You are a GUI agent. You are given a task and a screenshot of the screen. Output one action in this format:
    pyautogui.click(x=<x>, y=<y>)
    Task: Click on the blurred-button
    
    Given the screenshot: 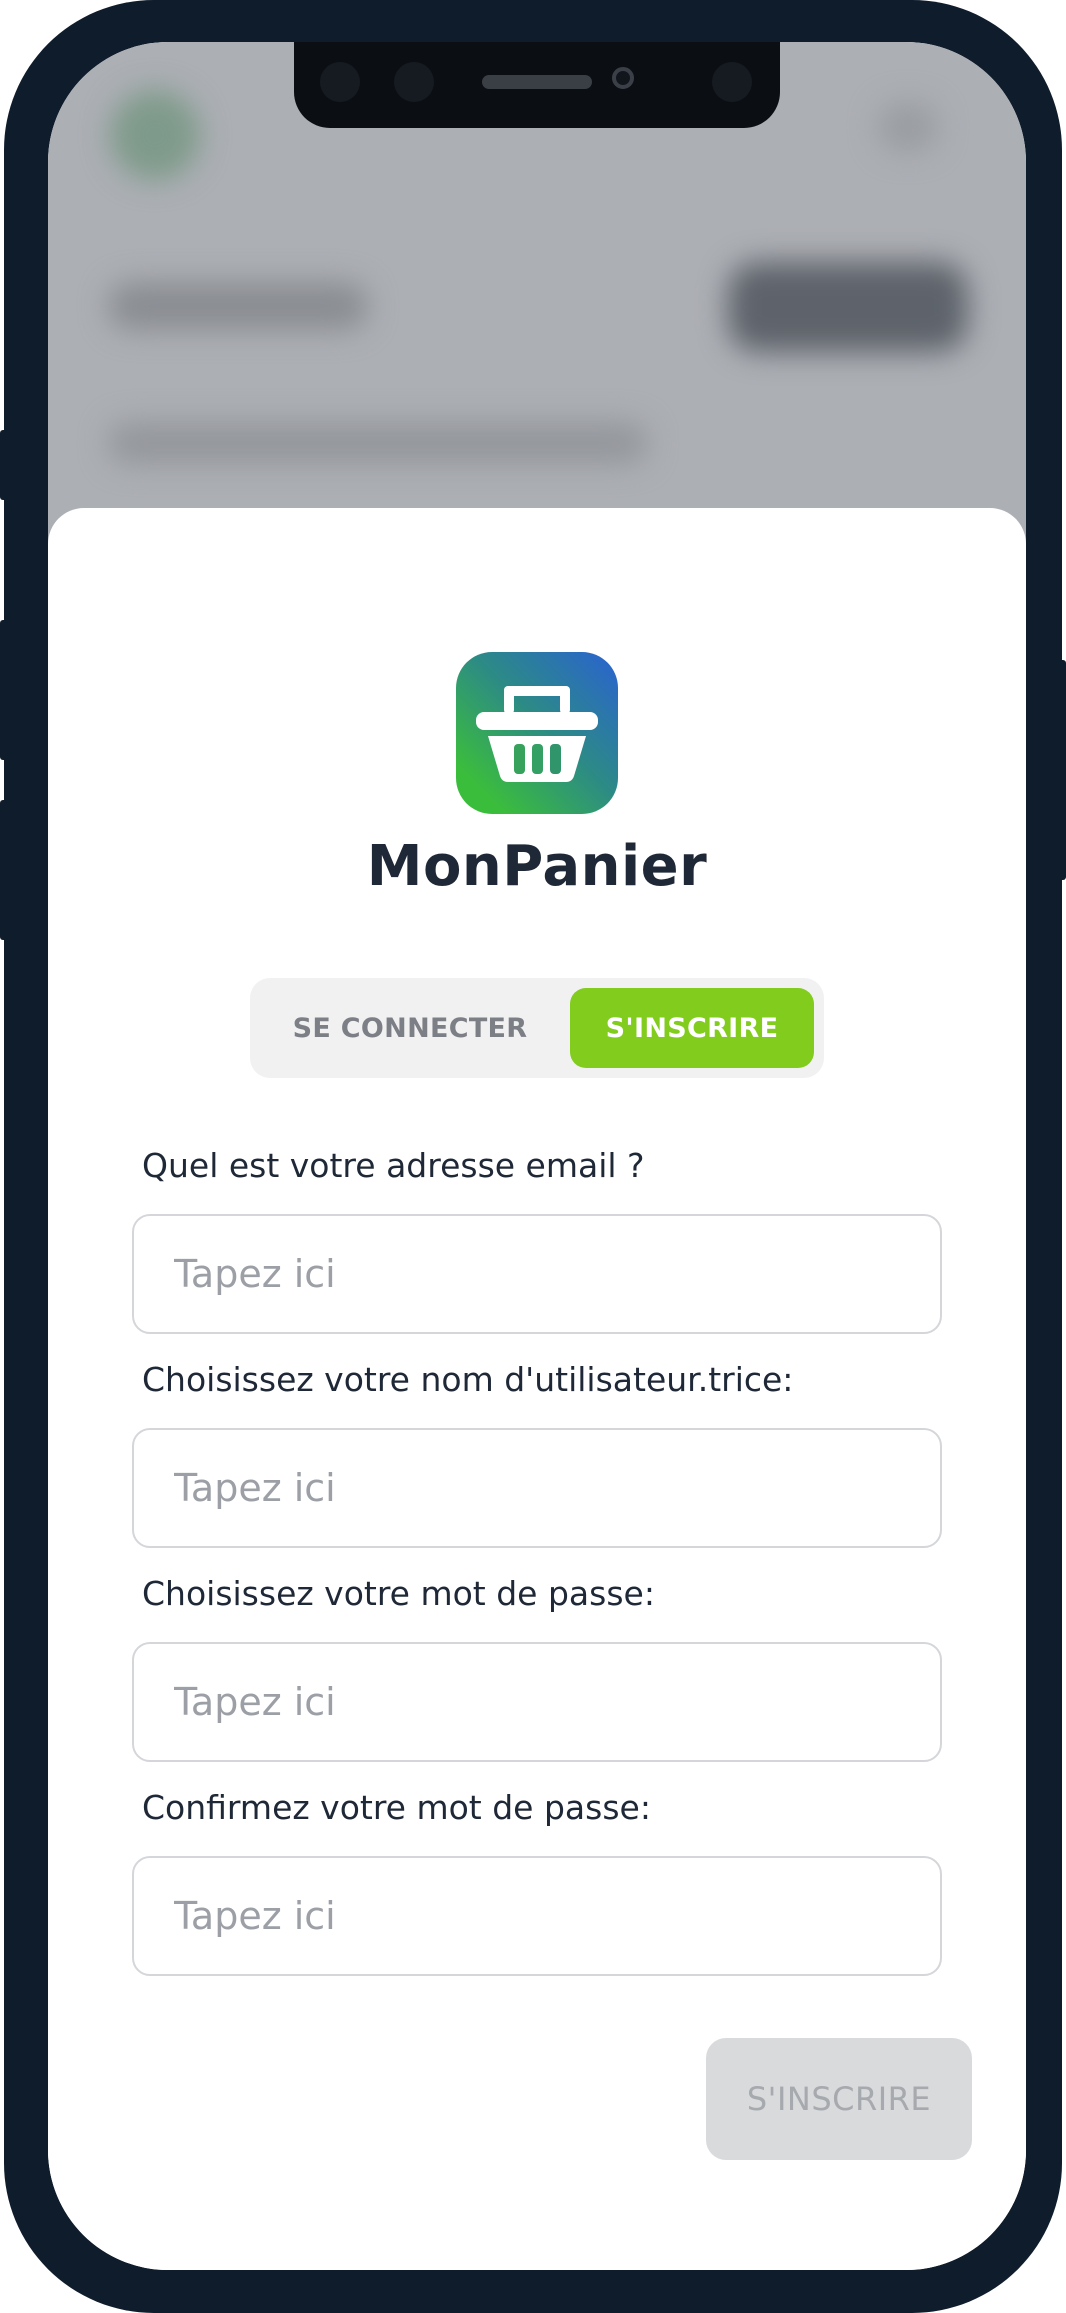 What is the action you would take?
    pyautogui.click(x=848, y=307)
    